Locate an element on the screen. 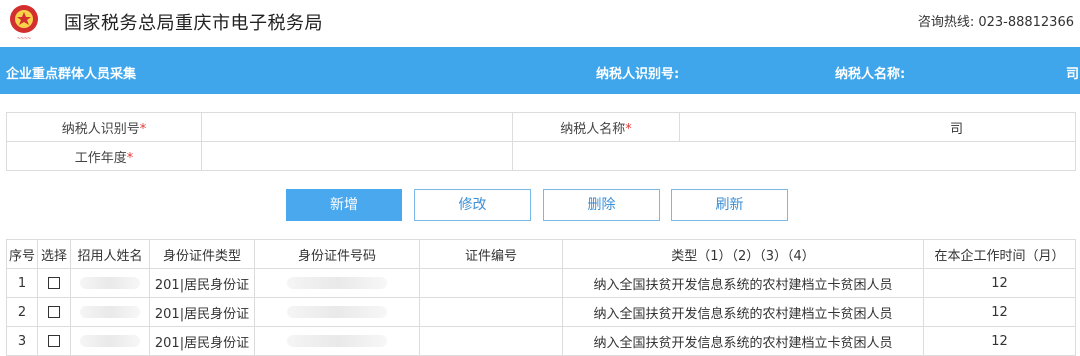 The height and width of the screenshot is (356, 1080). col-header-type: 类型（1）（2）（3）（4） is located at coordinates (743, 254).